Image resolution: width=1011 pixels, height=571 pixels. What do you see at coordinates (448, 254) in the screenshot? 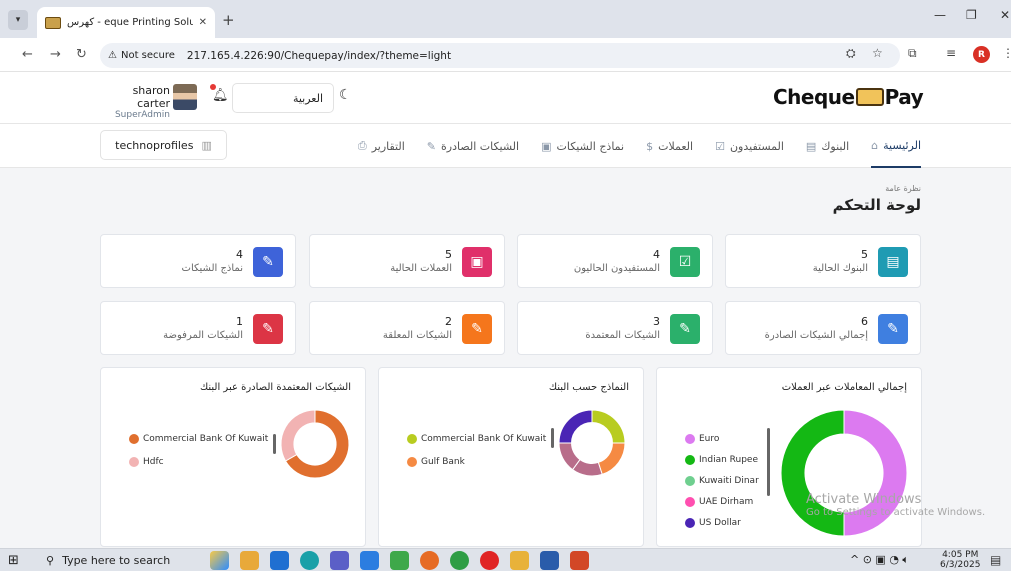
I see `stat-value: 5` at bounding box center [448, 254].